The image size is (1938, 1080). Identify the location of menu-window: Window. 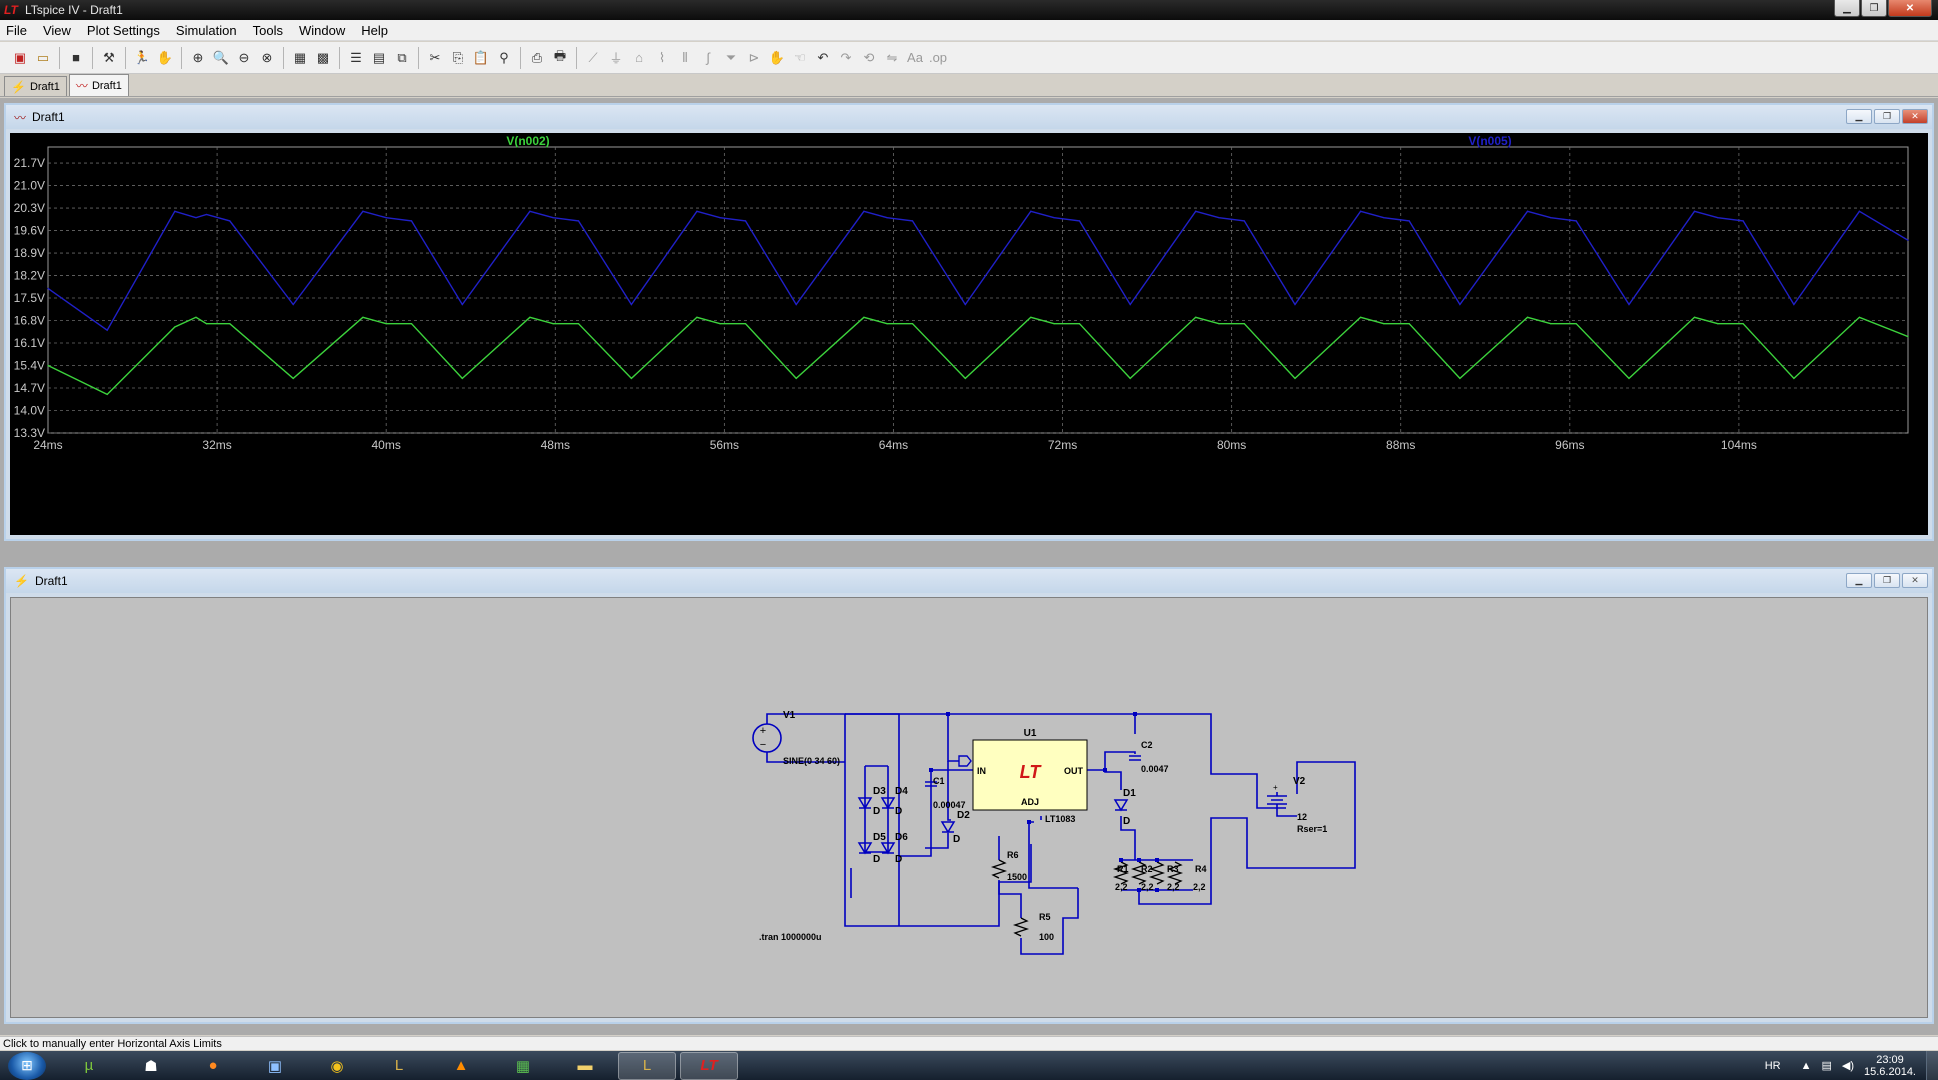
(322, 30).